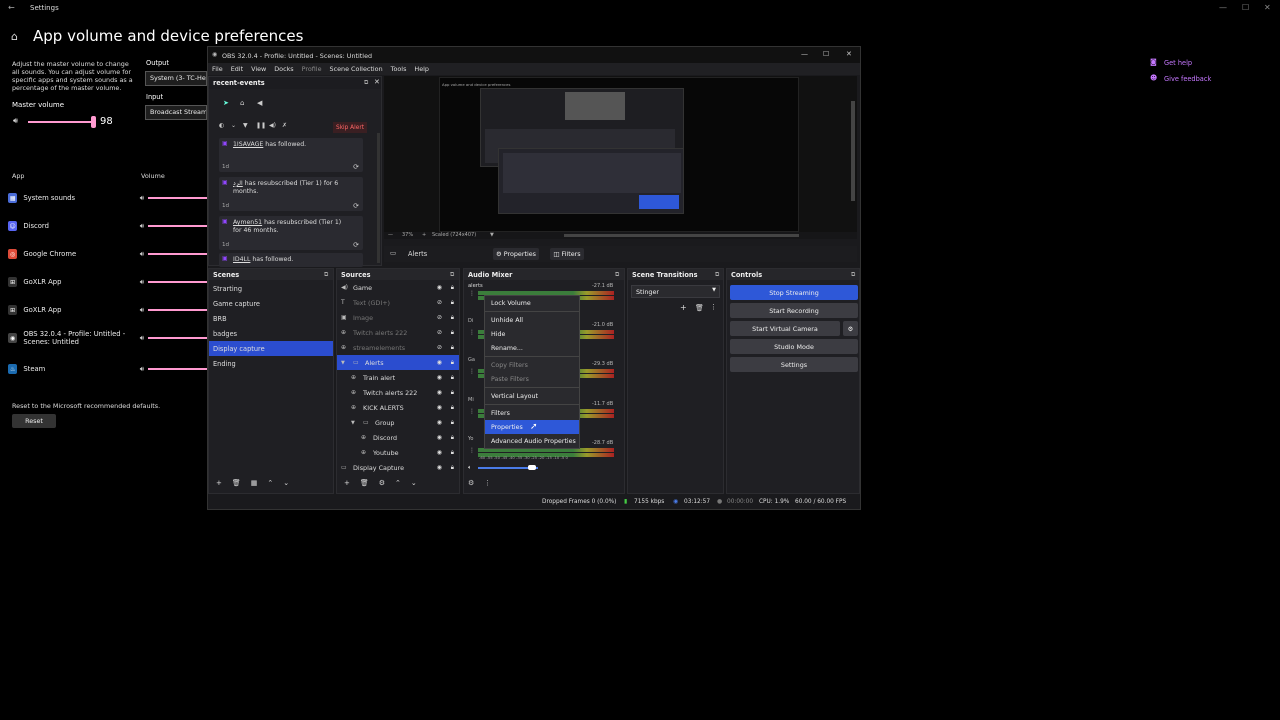 Image resolution: width=1280 pixels, height=720 pixels. I want to click on obs-minimize-icon: —, so click(804, 54).